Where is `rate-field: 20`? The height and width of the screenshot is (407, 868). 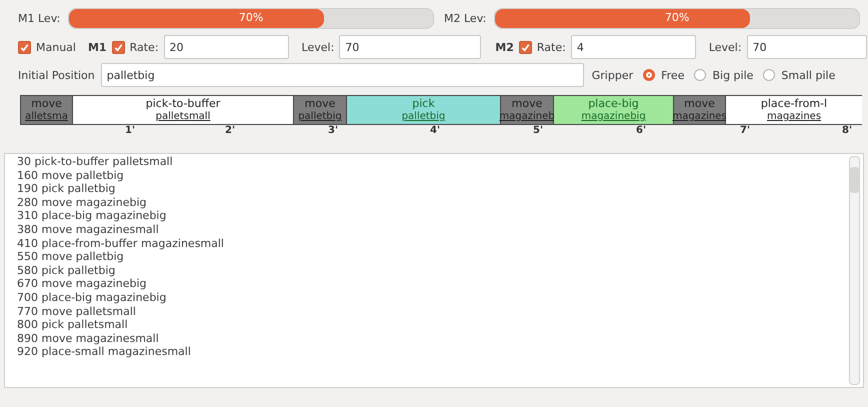
rate-field: 20 is located at coordinates (226, 47).